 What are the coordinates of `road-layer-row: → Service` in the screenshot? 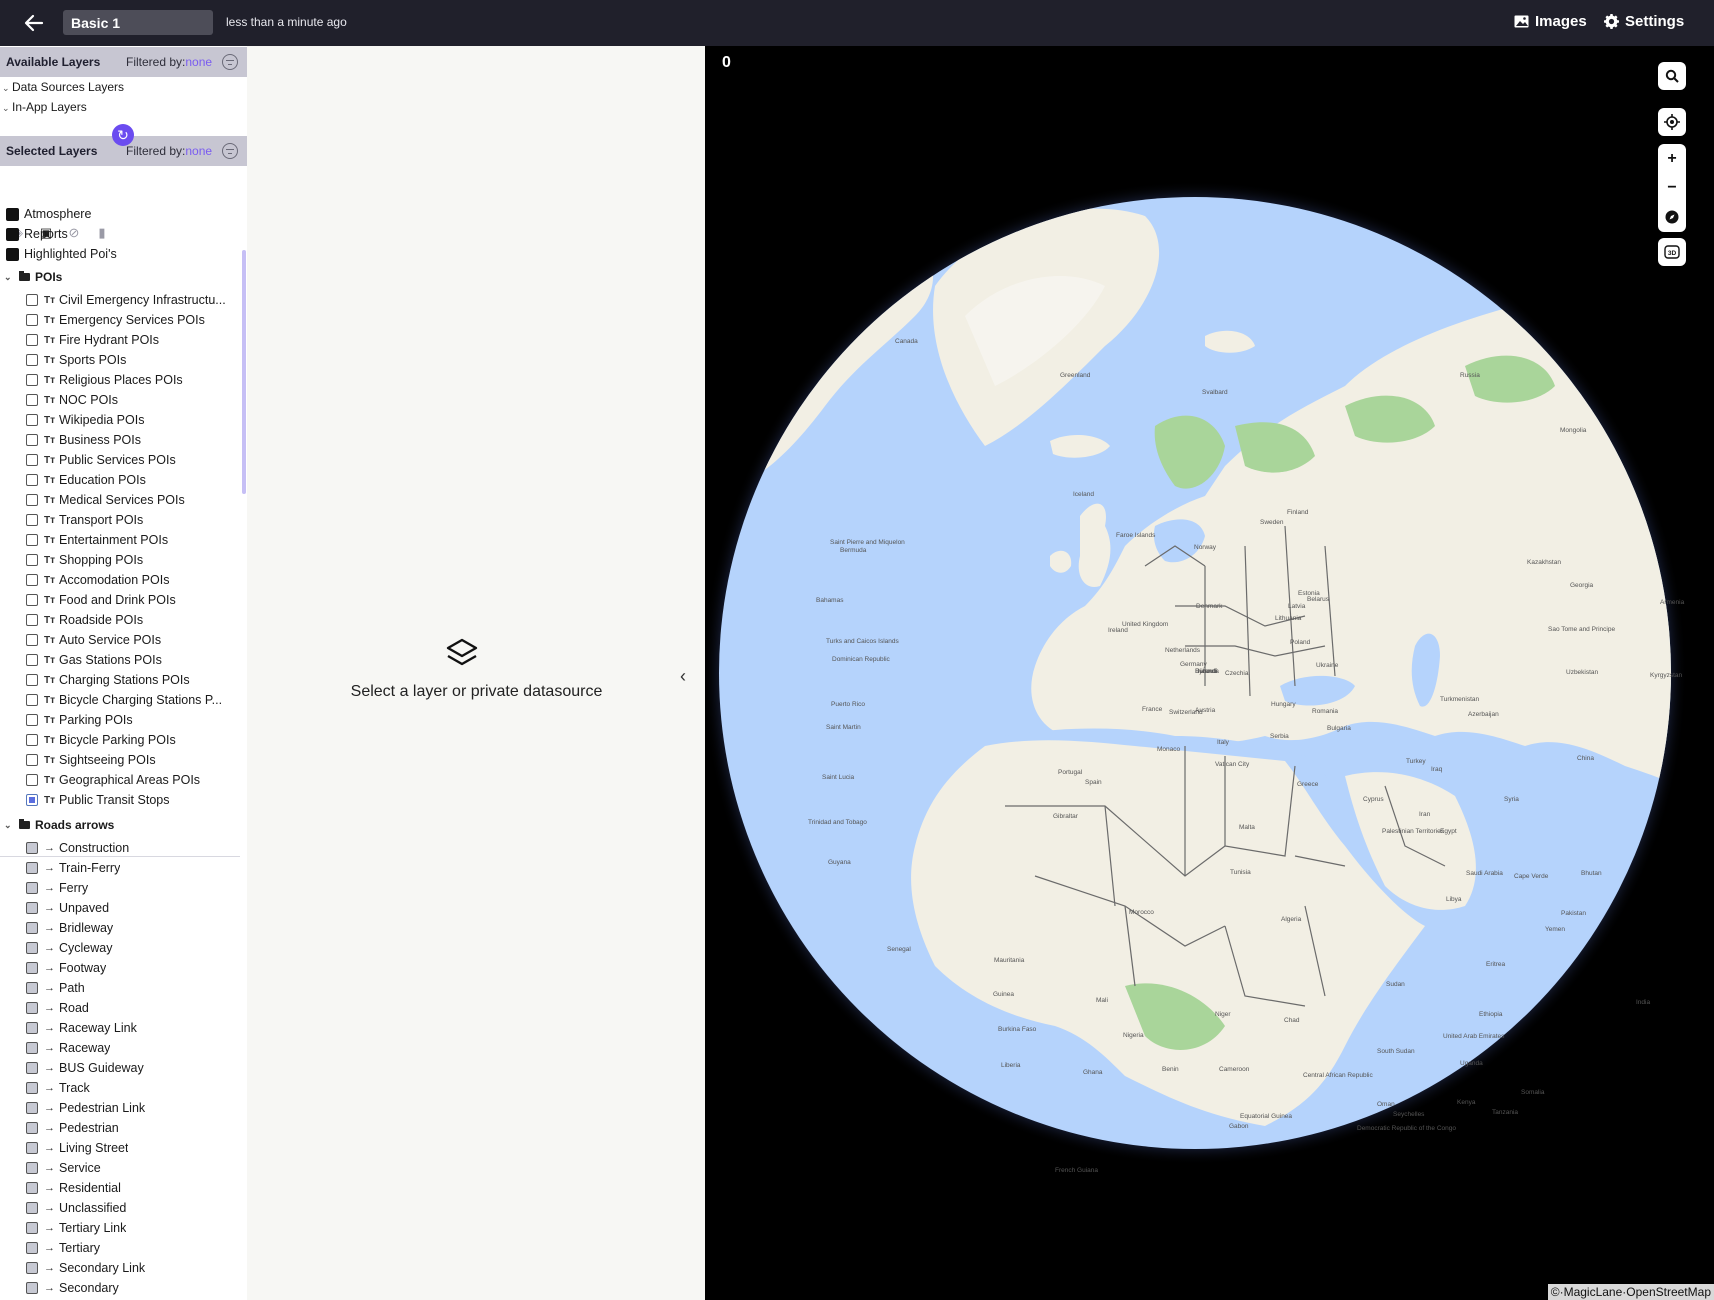 It's located at (63, 1168).